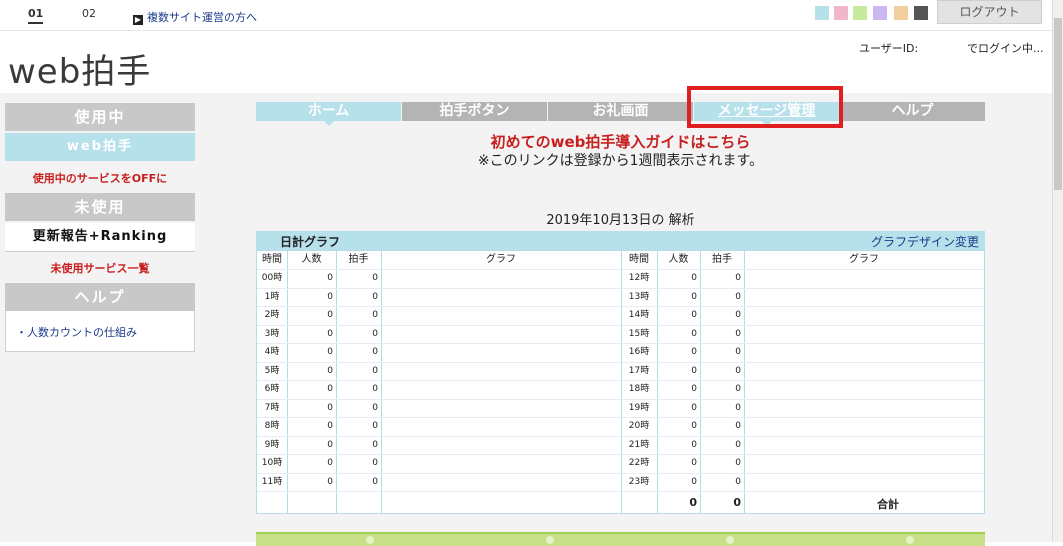  Describe the element at coordinates (639, 333) in the screenshot. I see `cell-hour: 15時` at that location.